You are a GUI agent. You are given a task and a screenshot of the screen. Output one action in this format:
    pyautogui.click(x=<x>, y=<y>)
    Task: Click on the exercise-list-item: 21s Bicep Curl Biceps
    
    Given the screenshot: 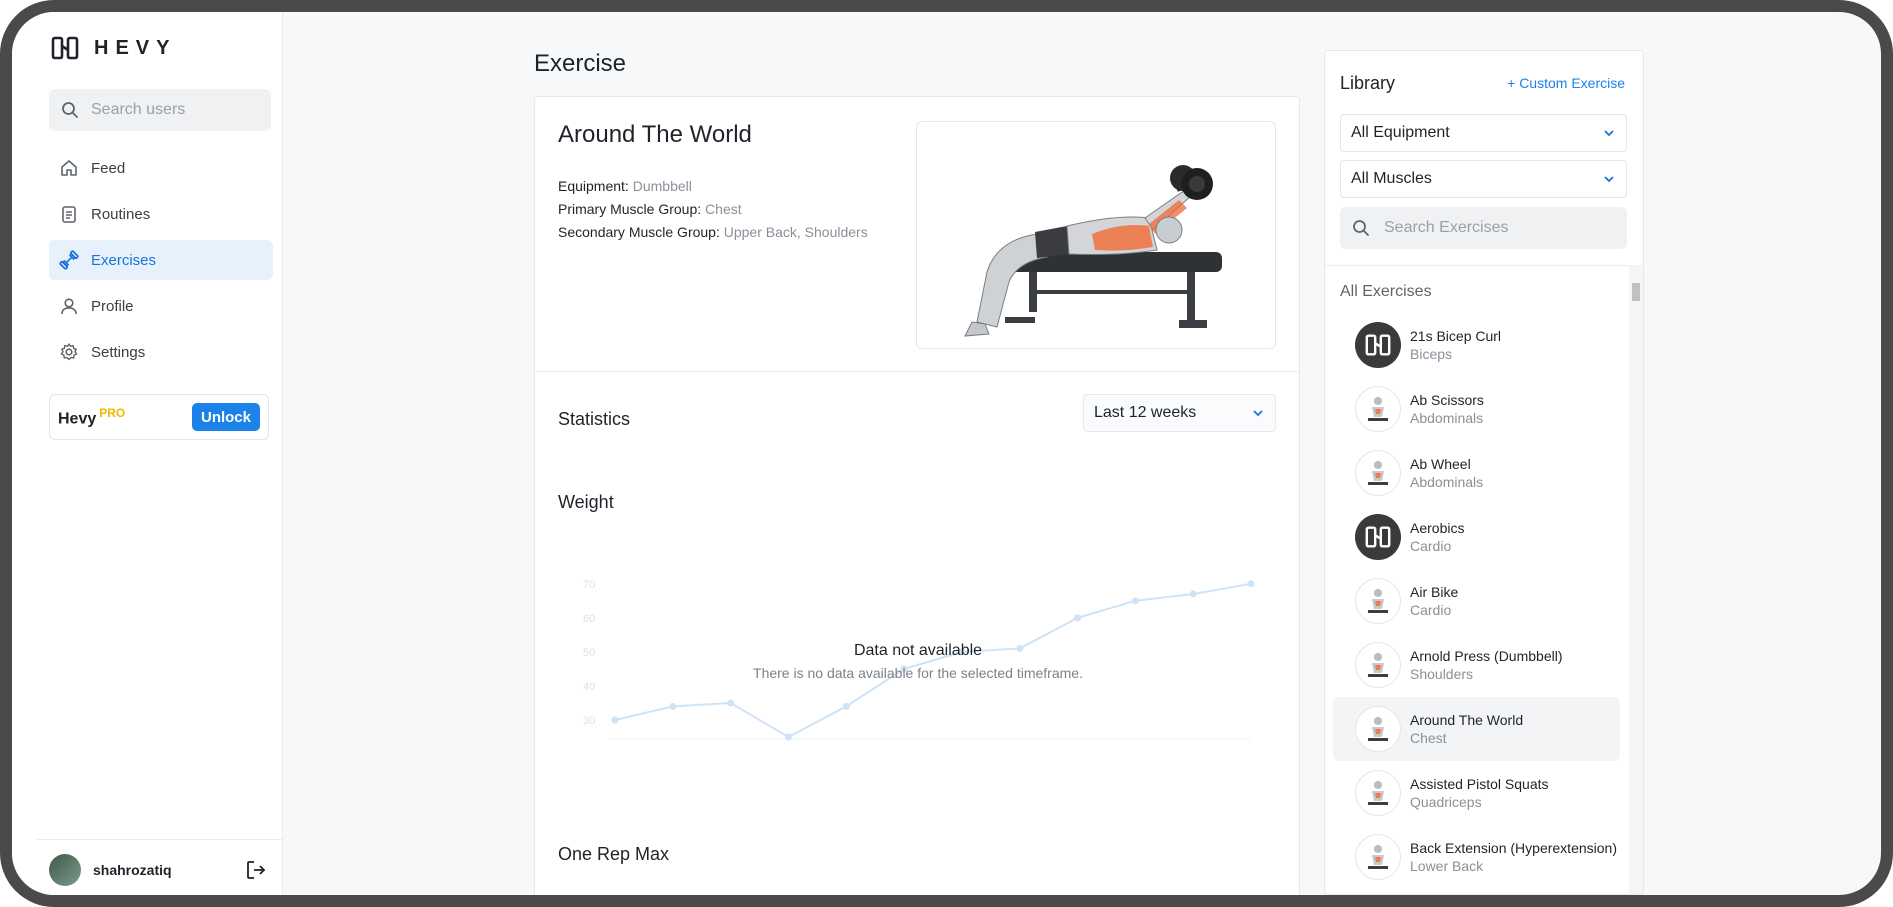 What is the action you would take?
    pyautogui.click(x=1476, y=345)
    